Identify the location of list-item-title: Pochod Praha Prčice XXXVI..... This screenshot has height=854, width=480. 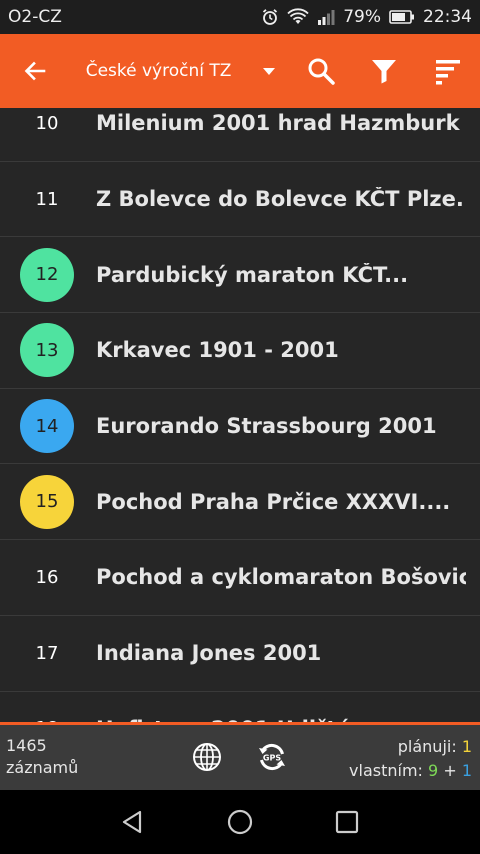
(273, 501).